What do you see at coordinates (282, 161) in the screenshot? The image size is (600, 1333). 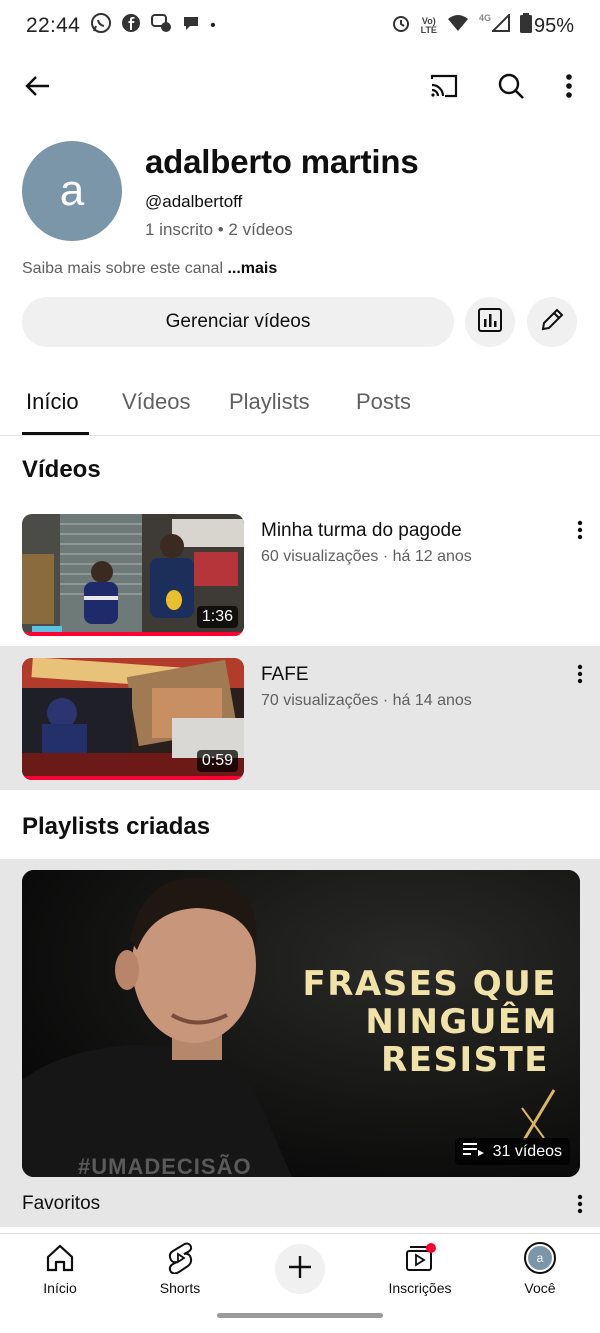 I see `channel-name: adalberto martins` at bounding box center [282, 161].